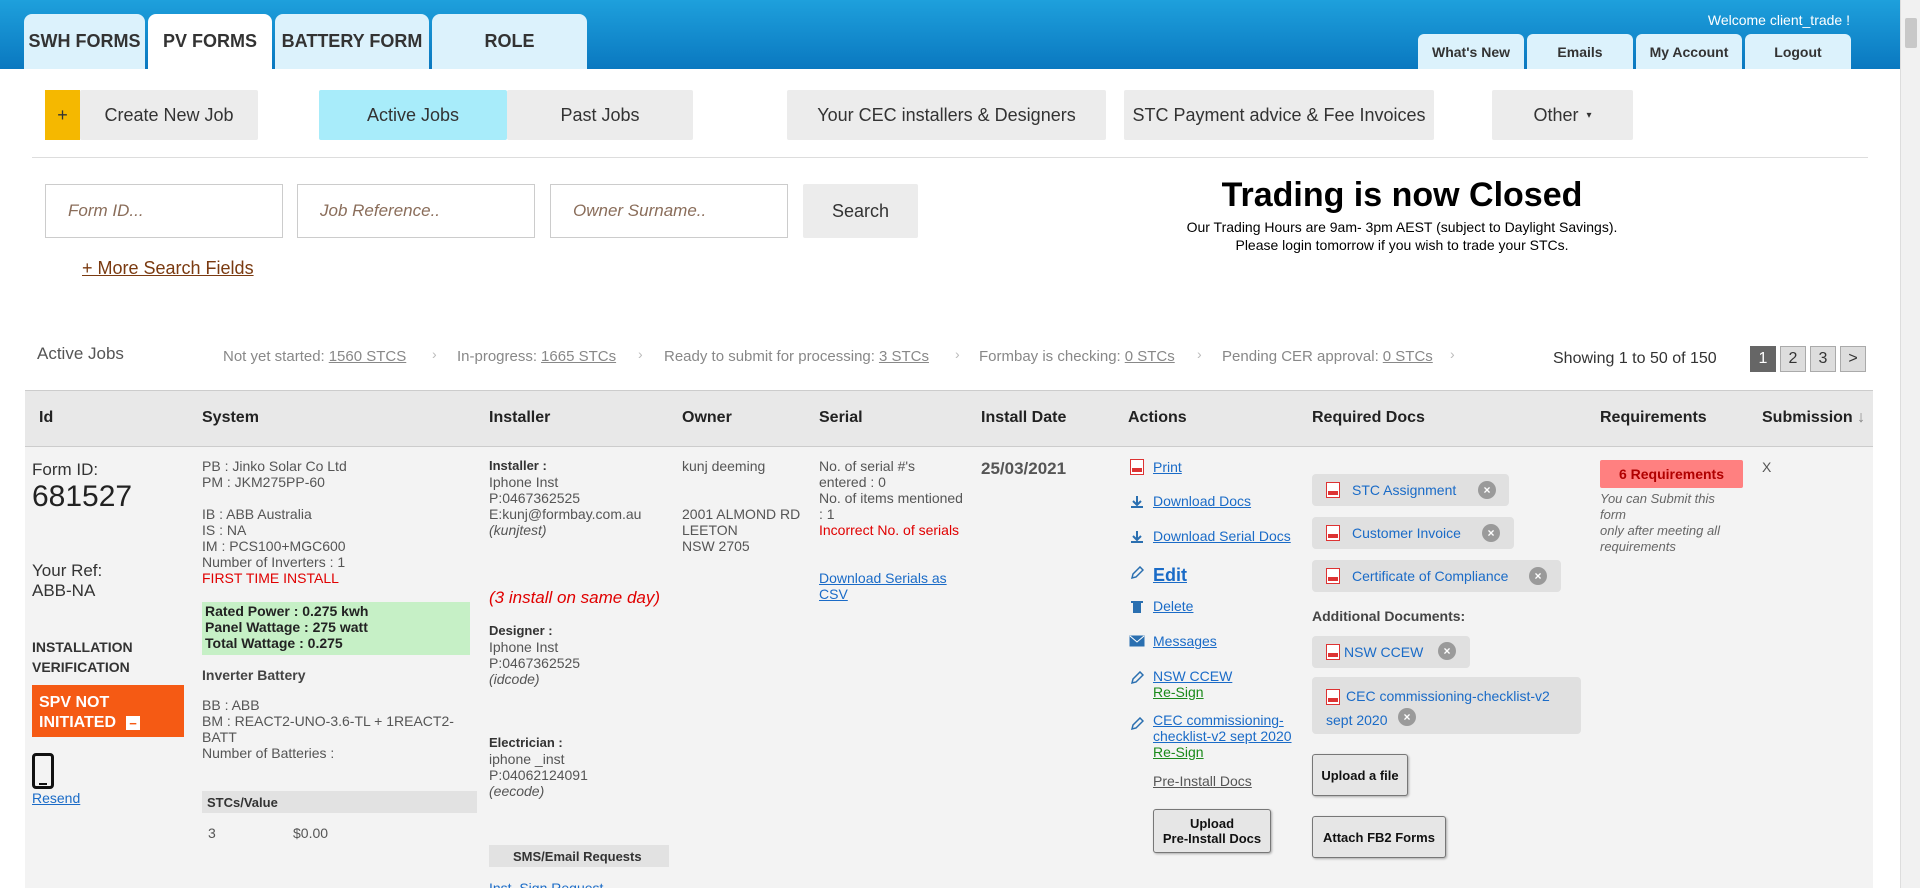  What do you see at coordinates (1202, 501) in the screenshot?
I see `download-docs-link: Download Docs` at bounding box center [1202, 501].